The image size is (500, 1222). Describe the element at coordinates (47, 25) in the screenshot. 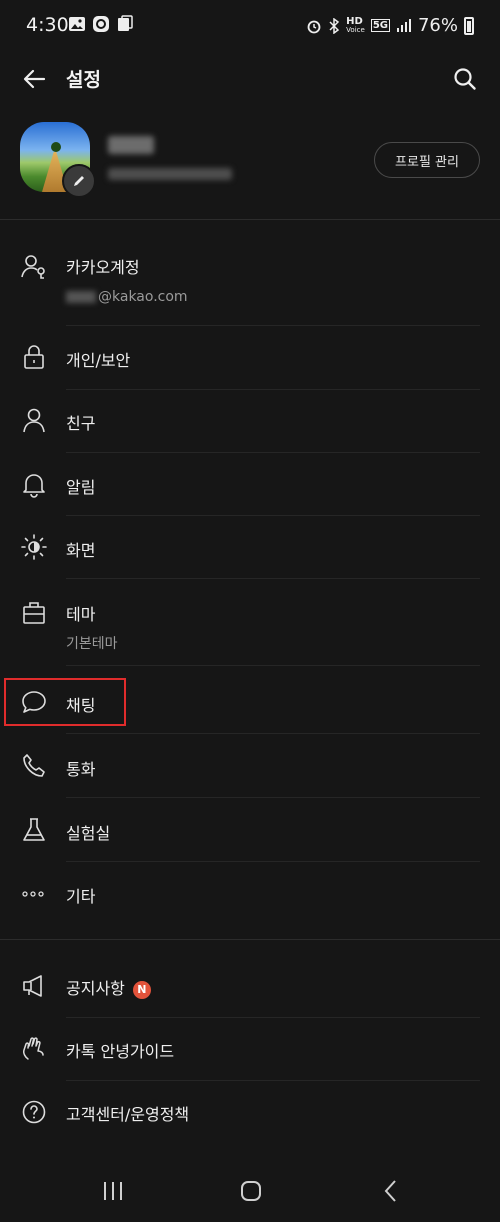

I see `status-time: 4:30` at that location.